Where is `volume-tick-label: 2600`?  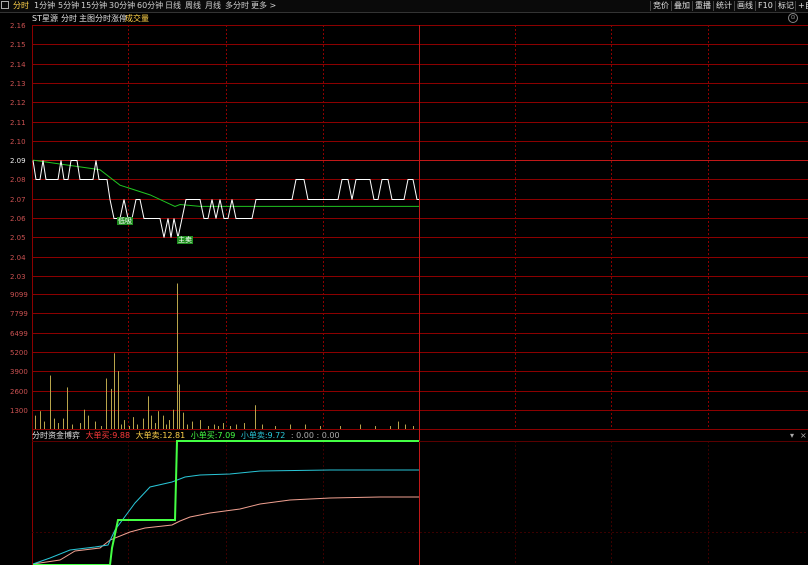 volume-tick-label: 2600 is located at coordinates (19, 391).